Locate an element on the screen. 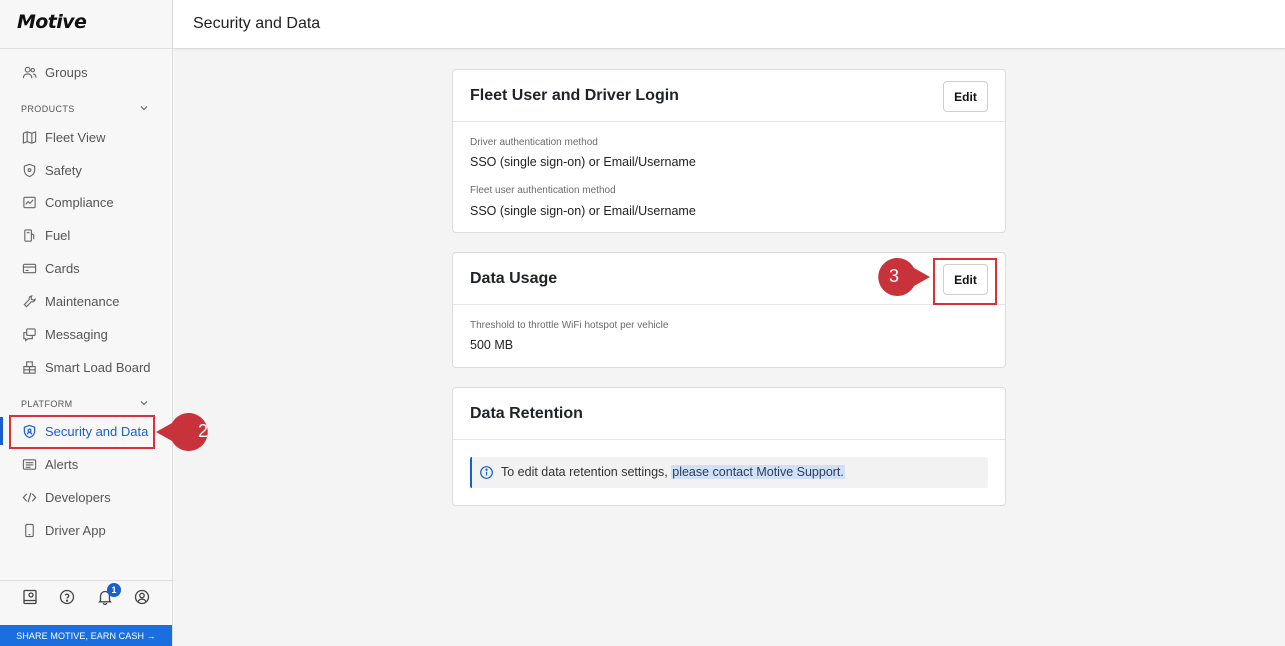  code-icon is located at coordinates (29, 497).